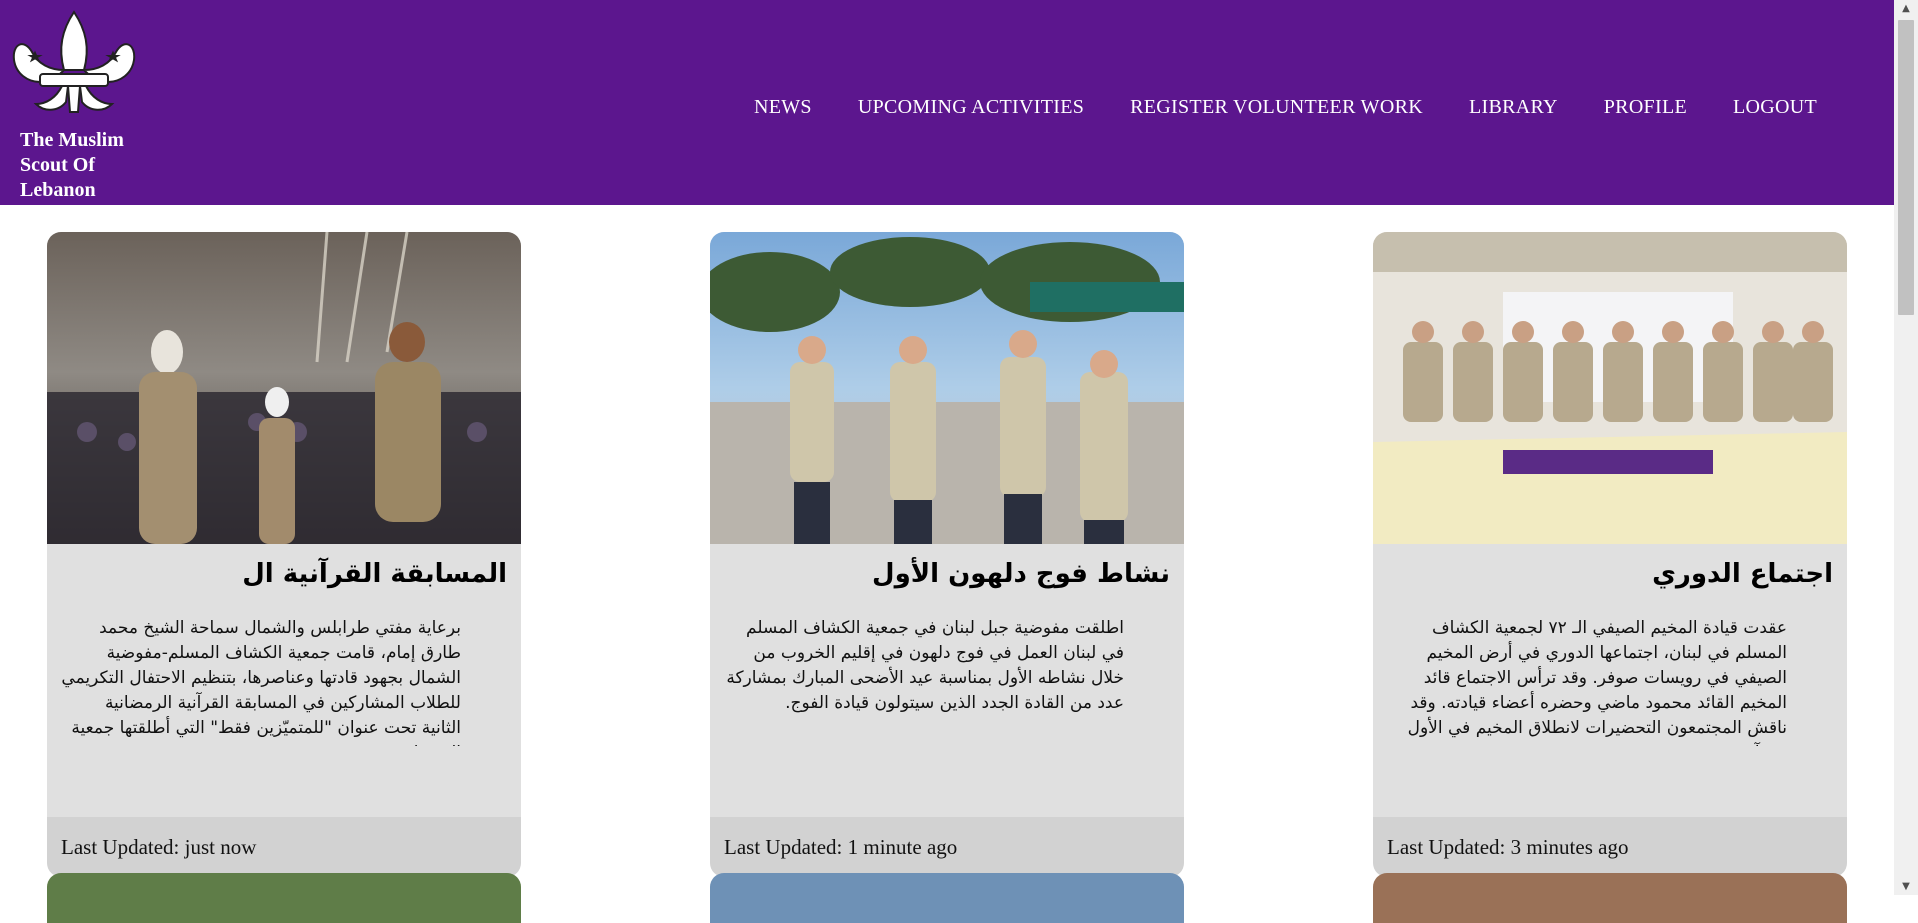 This screenshot has height=923, width=1918. I want to click on card-footer: Last Updated: just now, so click(284, 847).